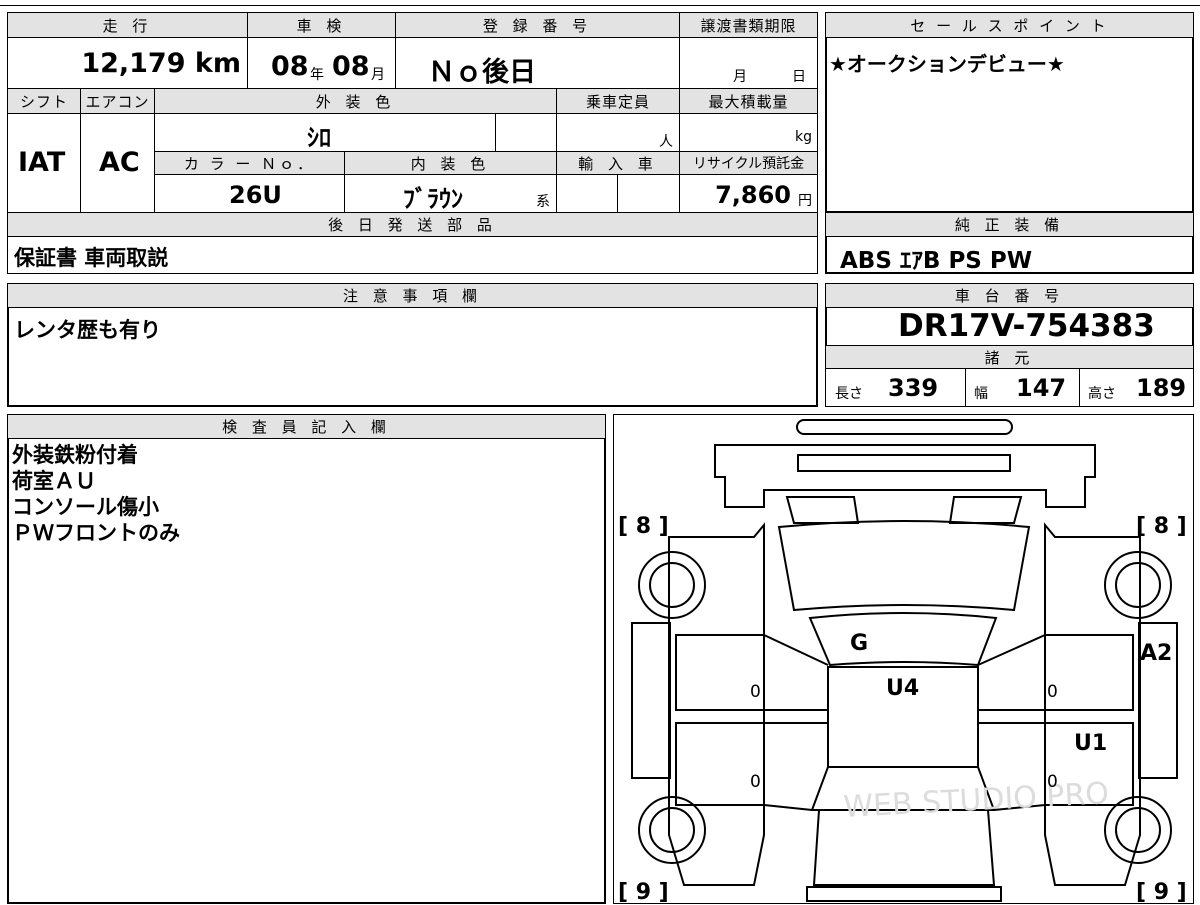 This screenshot has height=905, width=1200. I want to click on height-value: 189, so click(1161, 388).